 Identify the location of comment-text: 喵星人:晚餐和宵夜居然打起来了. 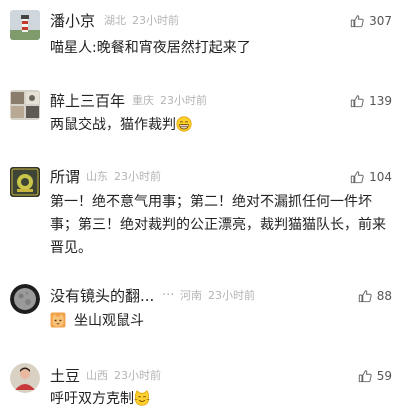
(218, 48).